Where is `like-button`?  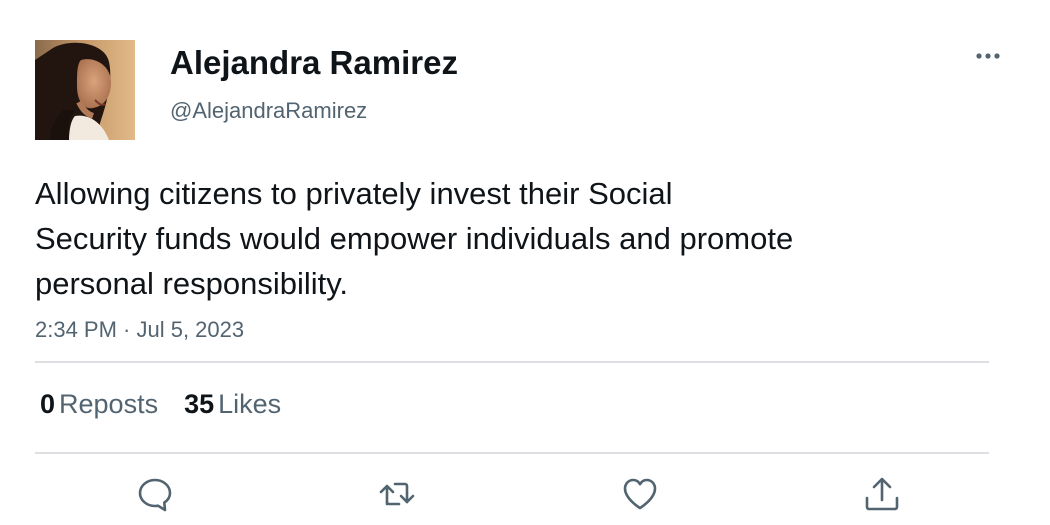
like-button is located at coordinates (640, 494).